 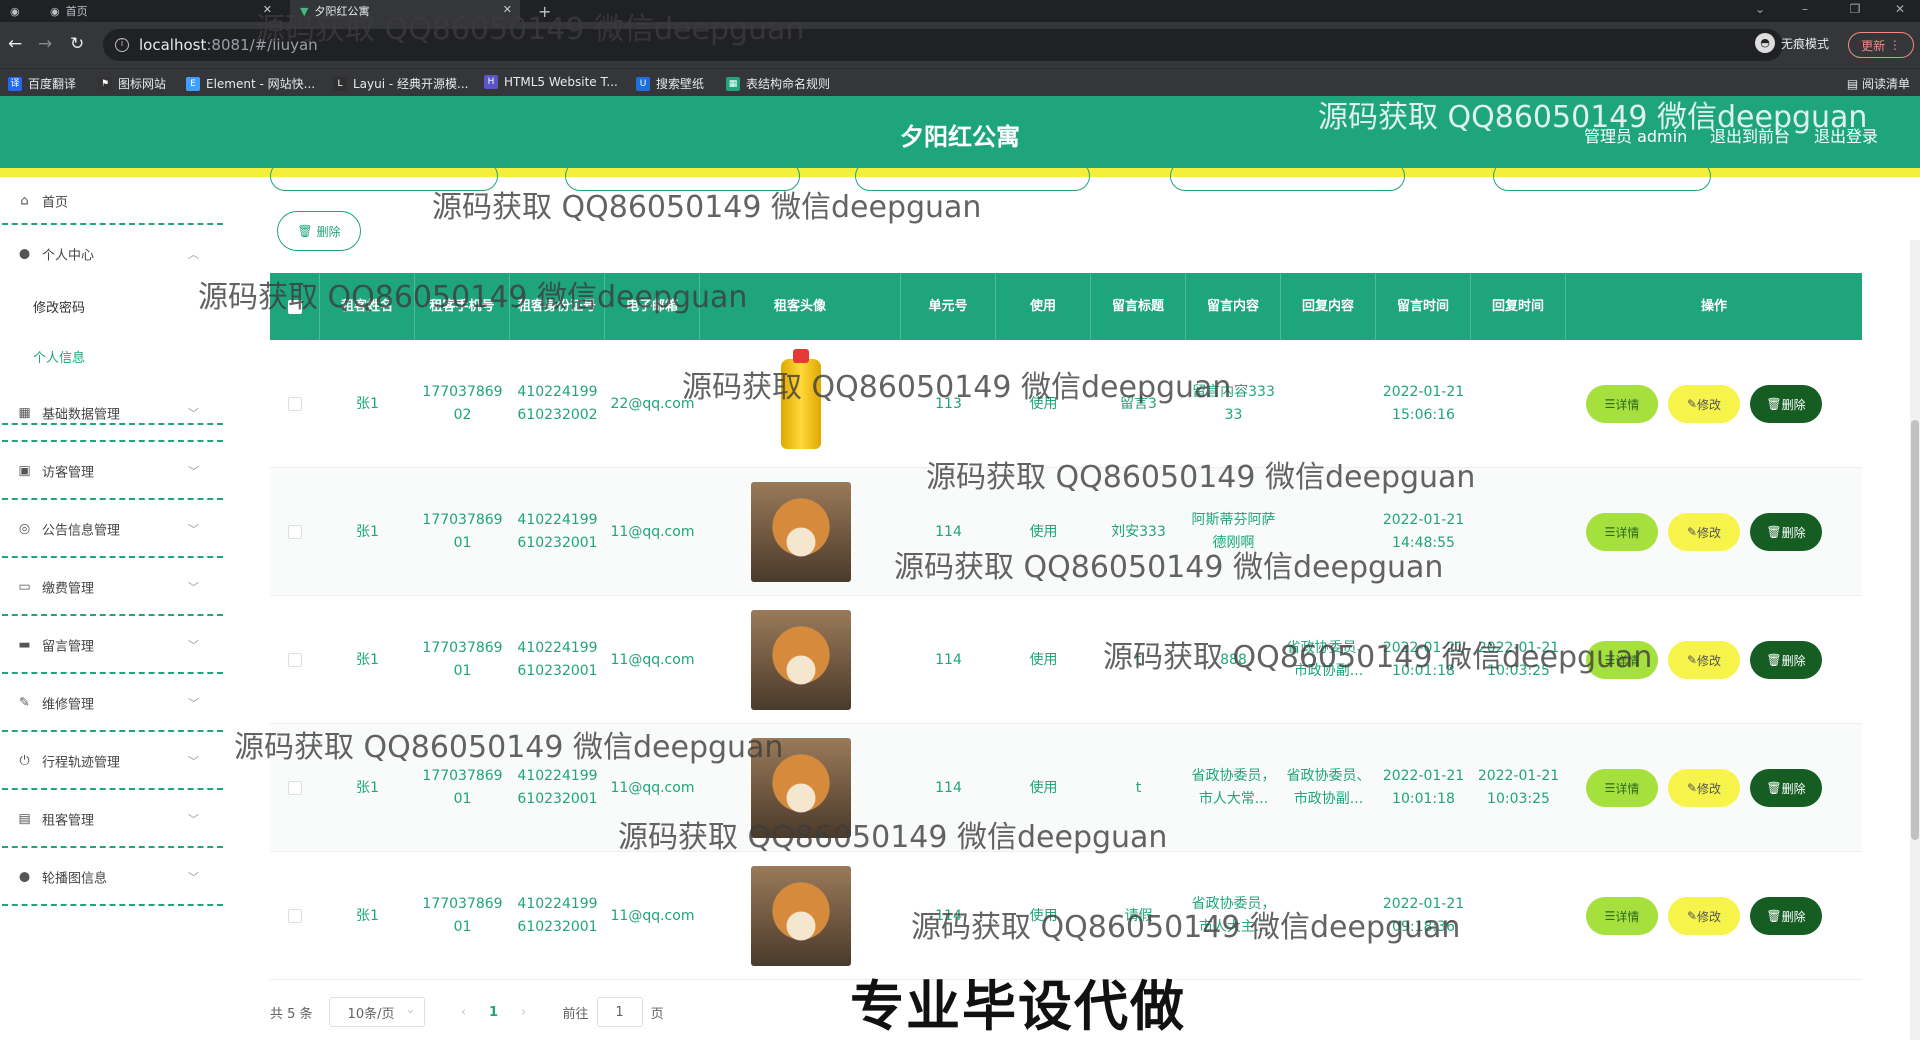 What do you see at coordinates (42, 83) in the screenshot?
I see `bookmark-item: 译百度翻译` at bounding box center [42, 83].